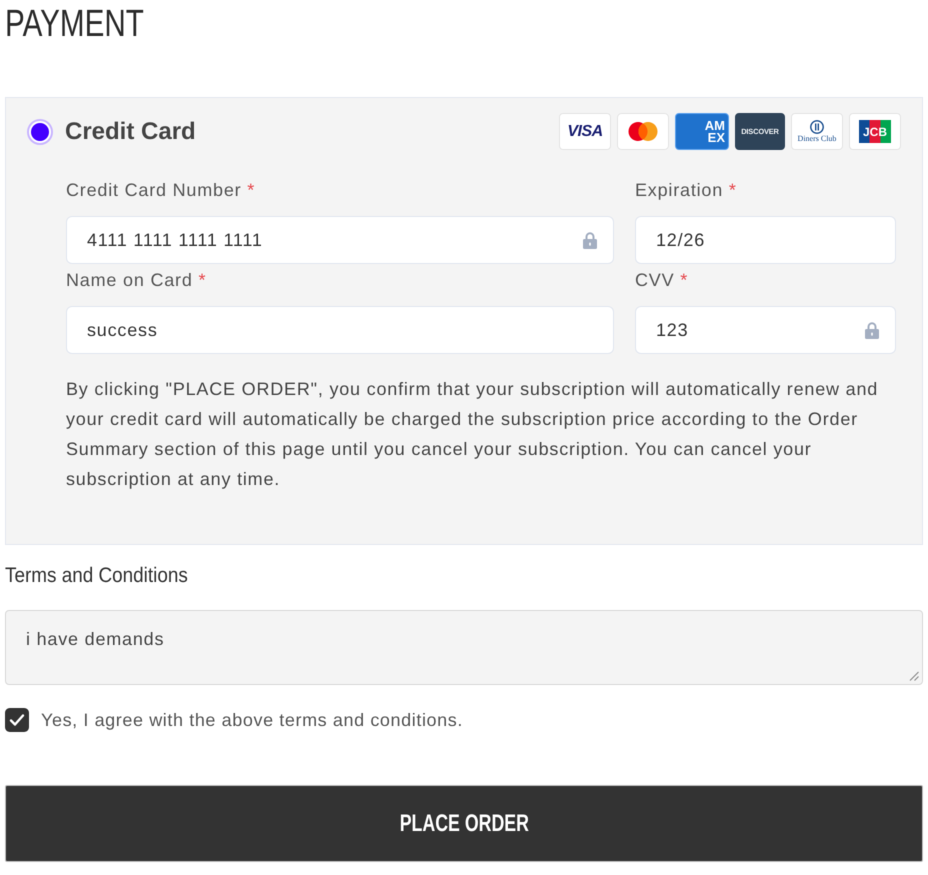 The width and height of the screenshot is (928, 875). I want to click on subscription-notice: By clicking "PLACE ORDER", you confirm that your subscription will automatically renew and your credit card will automatically be charged the subscription price according to the Order Summary section of this page until you cancel your subscription. You can cancel your subscription at any time., so click(473, 434).